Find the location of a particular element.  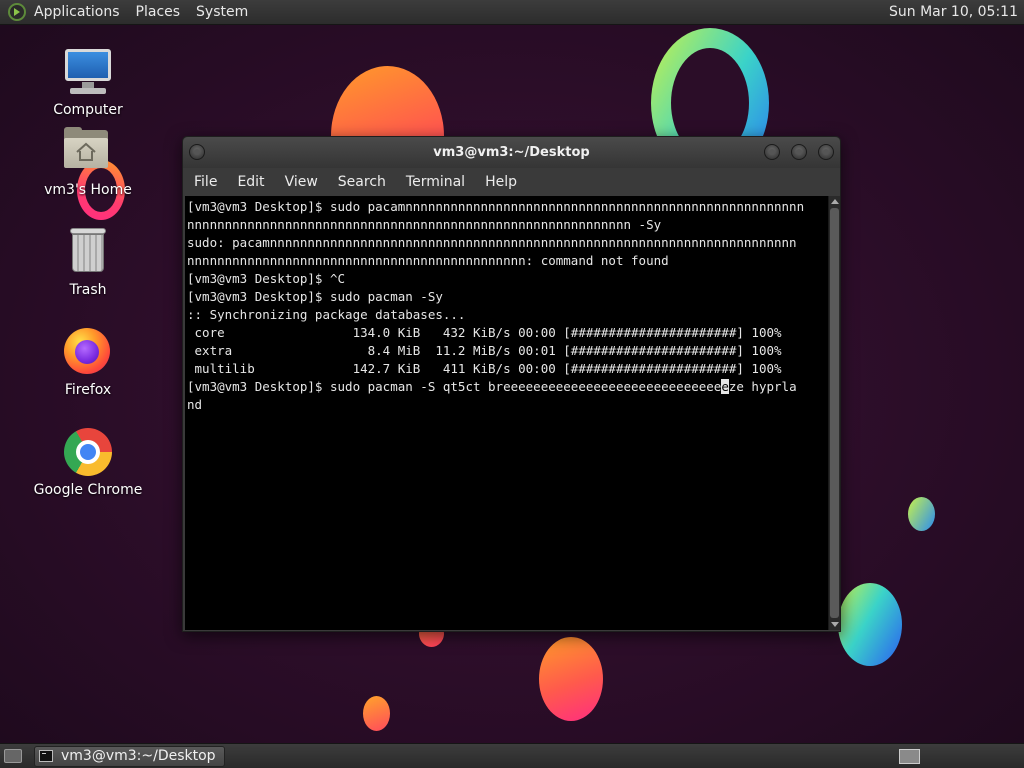

desktop-icon-firefox: Firefox is located at coordinates (88, 362).